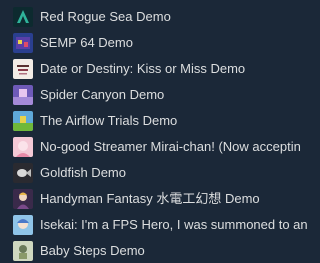 The height and width of the screenshot is (263, 320). I want to click on library-item-date-or-destiny: Date or Destiny: Kiss or Miss Demo, so click(156, 69).